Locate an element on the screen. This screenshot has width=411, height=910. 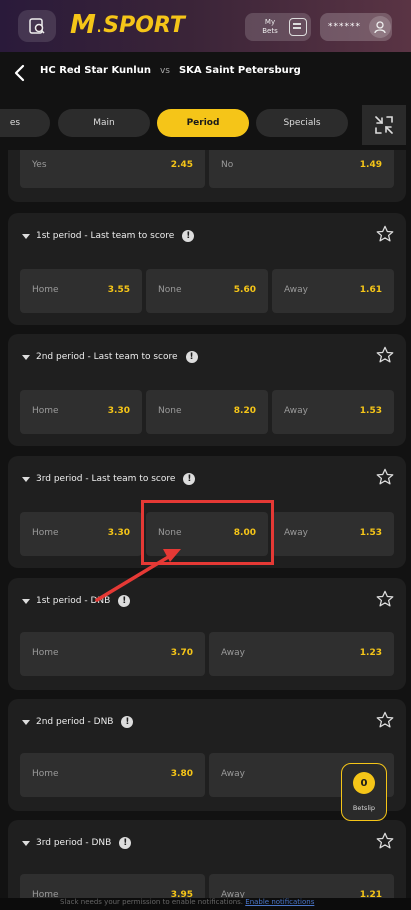
market-title: 3rd period - DNB is located at coordinates (74, 843).